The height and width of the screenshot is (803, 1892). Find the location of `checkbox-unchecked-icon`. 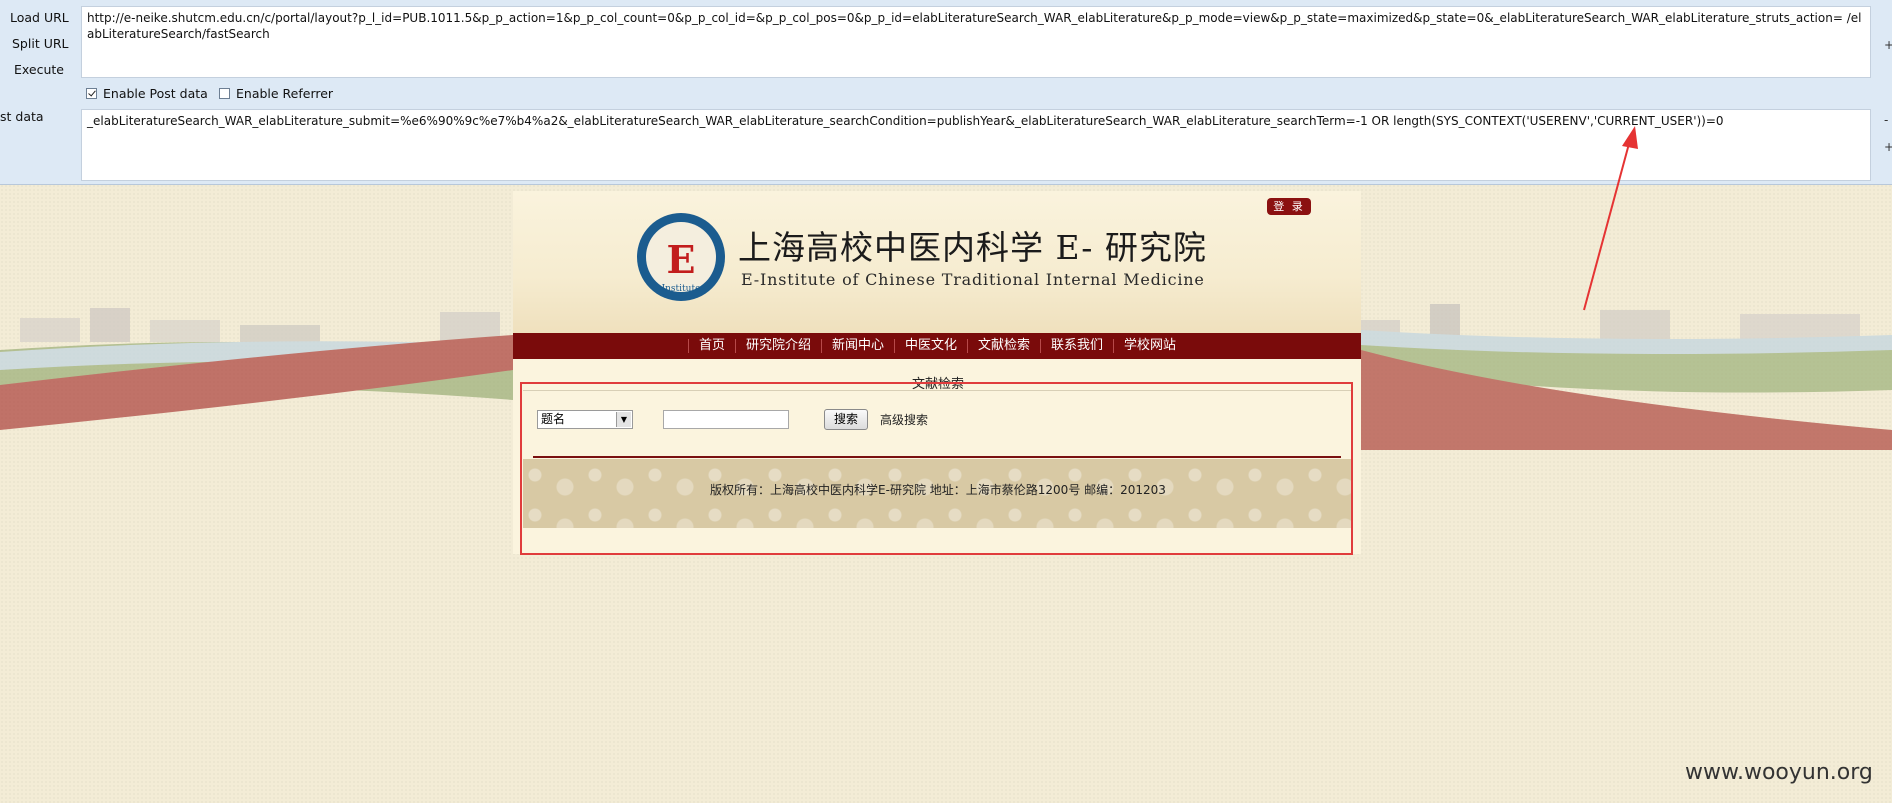

checkbox-unchecked-icon is located at coordinates (224, 93).